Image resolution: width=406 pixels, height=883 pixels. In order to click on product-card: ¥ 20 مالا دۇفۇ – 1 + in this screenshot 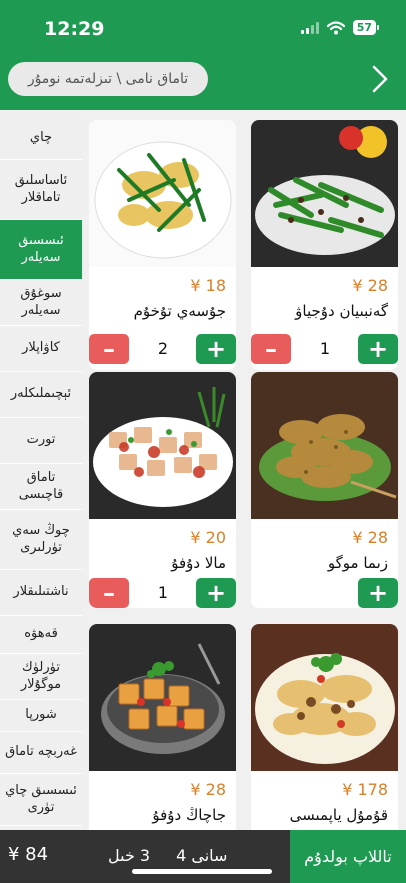, I will do `click(162, 490)`.